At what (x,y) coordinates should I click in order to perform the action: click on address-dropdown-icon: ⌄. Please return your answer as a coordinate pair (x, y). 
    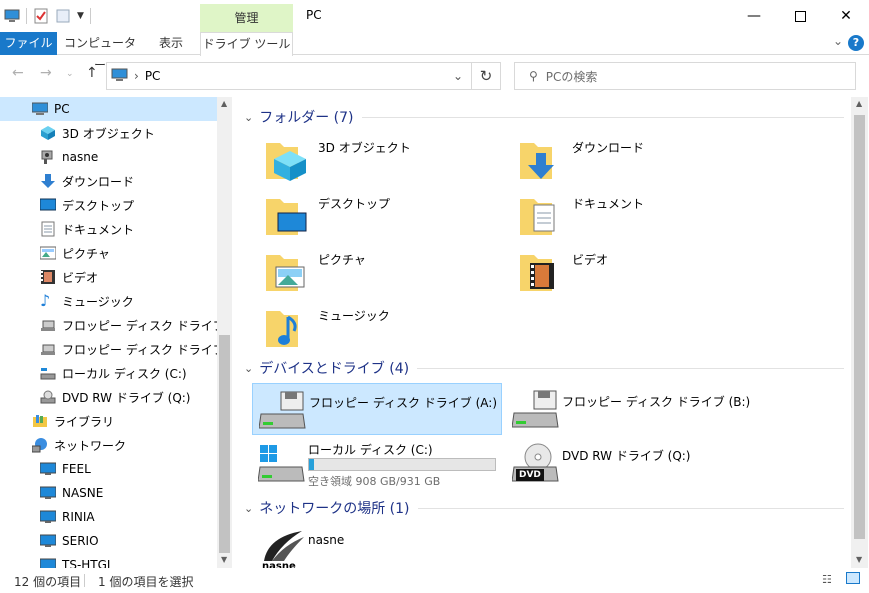
    Looking at the image, I should click on (458, 76).